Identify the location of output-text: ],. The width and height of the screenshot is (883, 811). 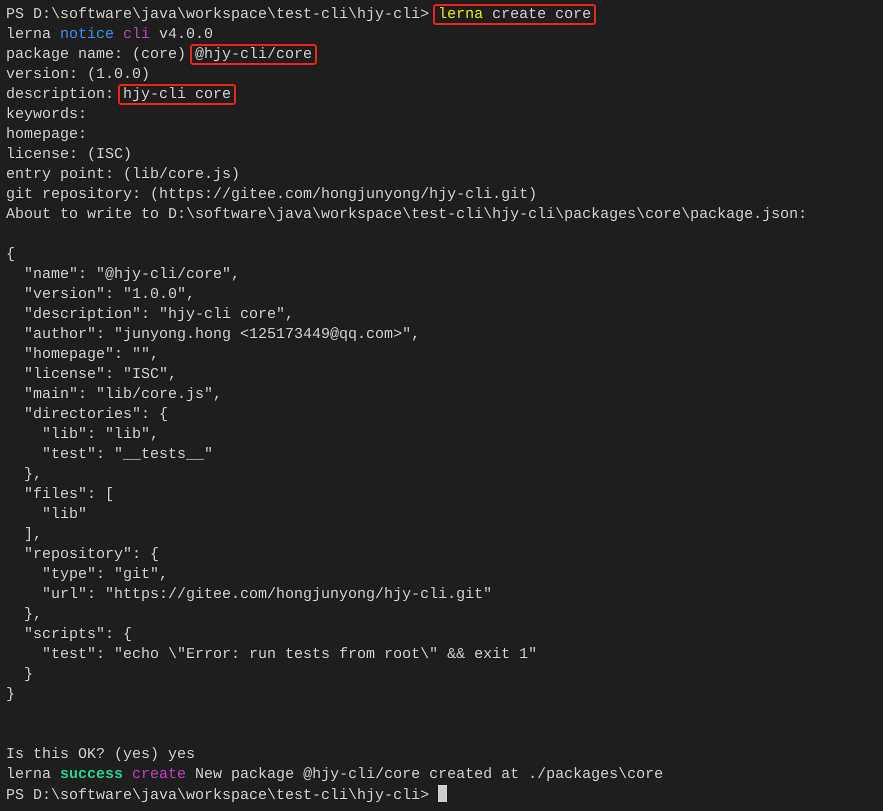
(32, 534).